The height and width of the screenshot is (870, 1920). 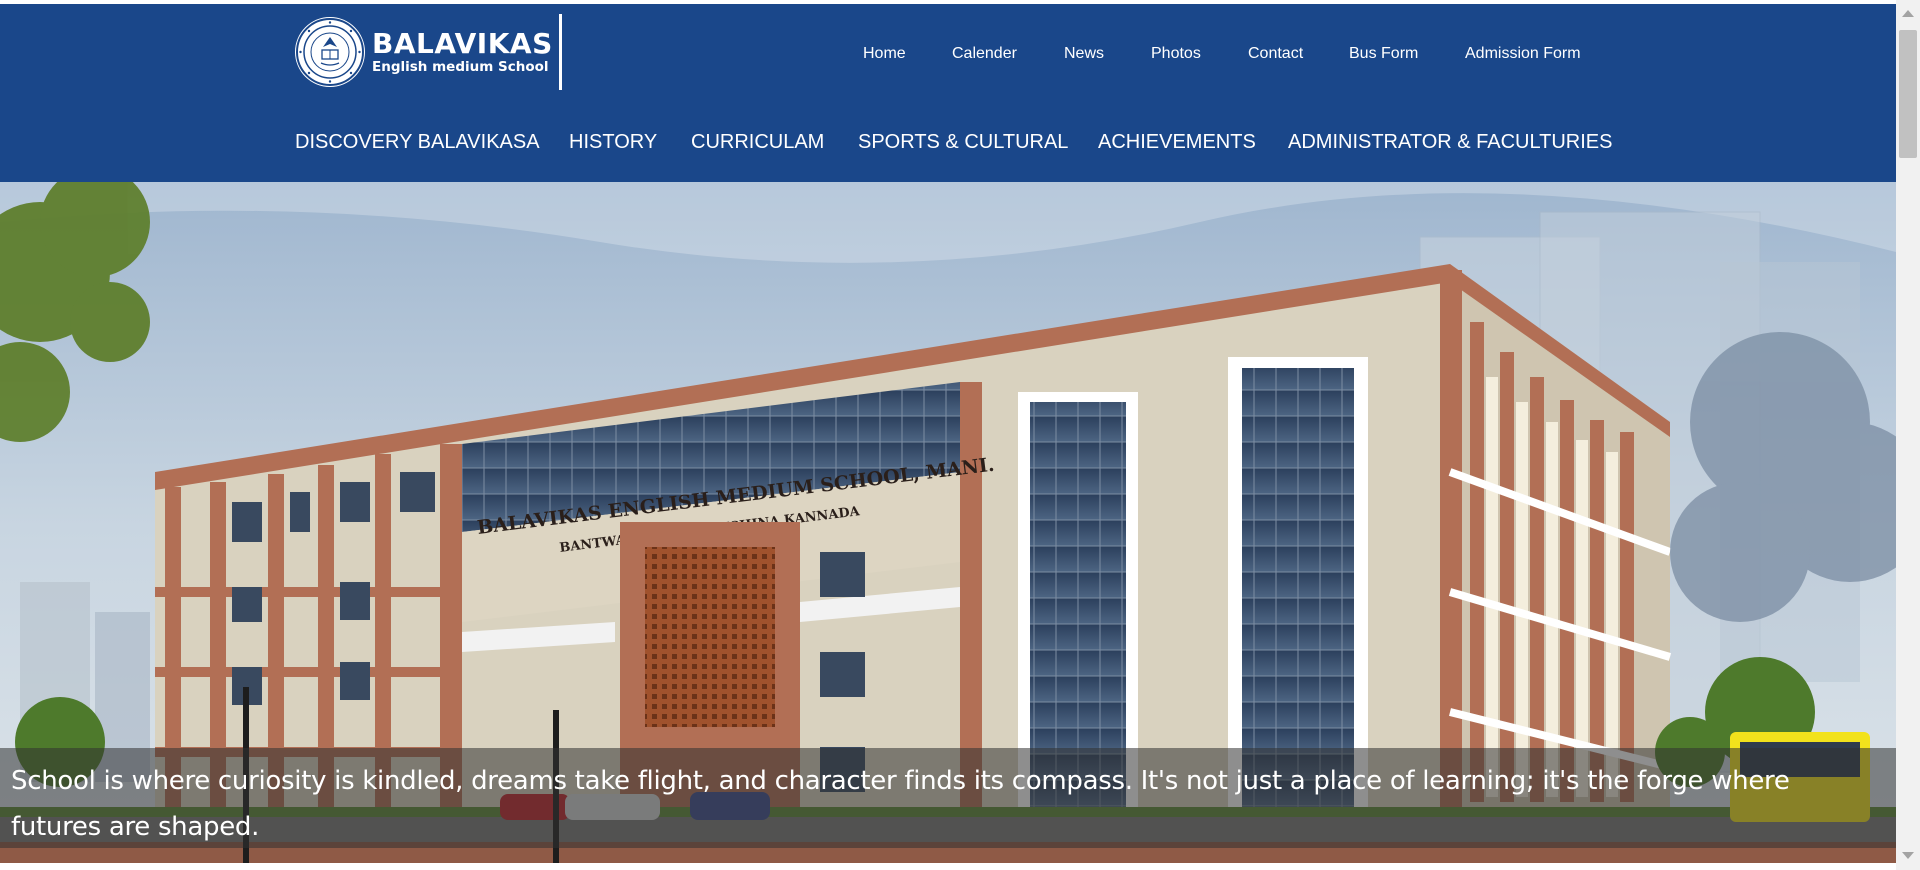 What do you see at coordinates (1383, 54) in the screenshot?
I see `top-nav-bus-form: Bus Form` at bounding box center [1383, 54].